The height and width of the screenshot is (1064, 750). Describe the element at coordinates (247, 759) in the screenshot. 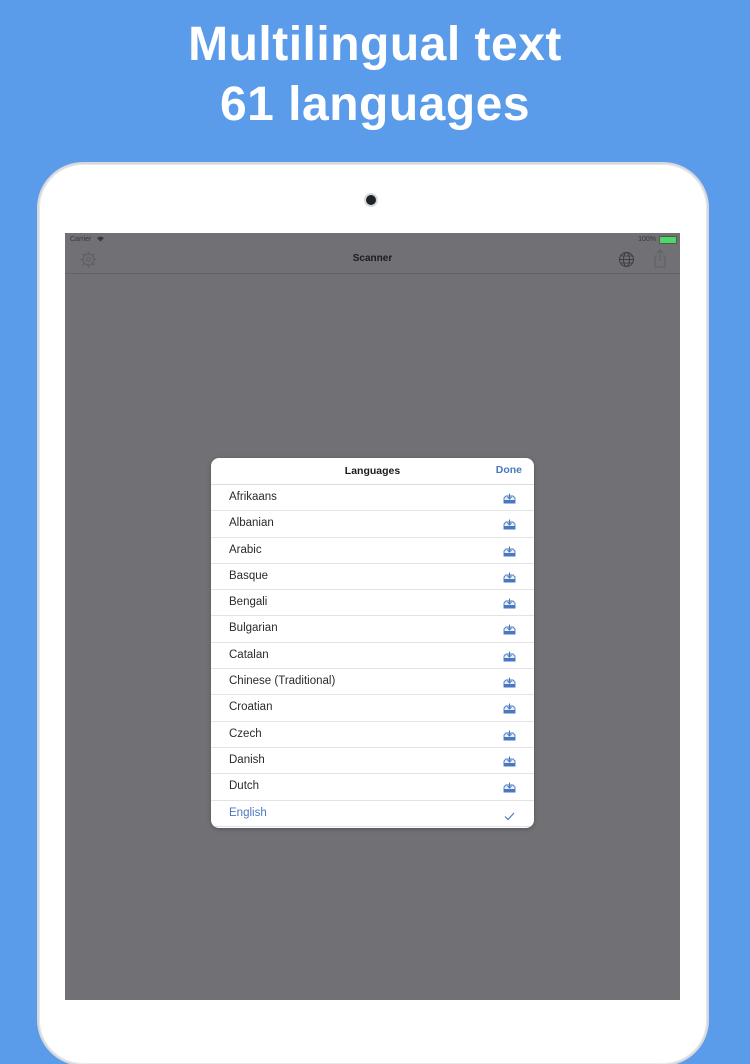

I see `language-label: Danish` at that location.